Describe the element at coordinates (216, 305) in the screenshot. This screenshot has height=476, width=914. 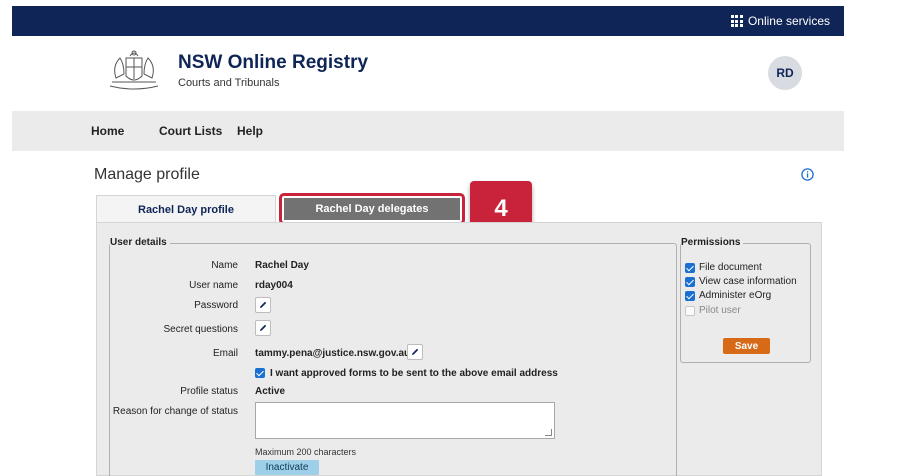
I see `password-label: Password` at that location.